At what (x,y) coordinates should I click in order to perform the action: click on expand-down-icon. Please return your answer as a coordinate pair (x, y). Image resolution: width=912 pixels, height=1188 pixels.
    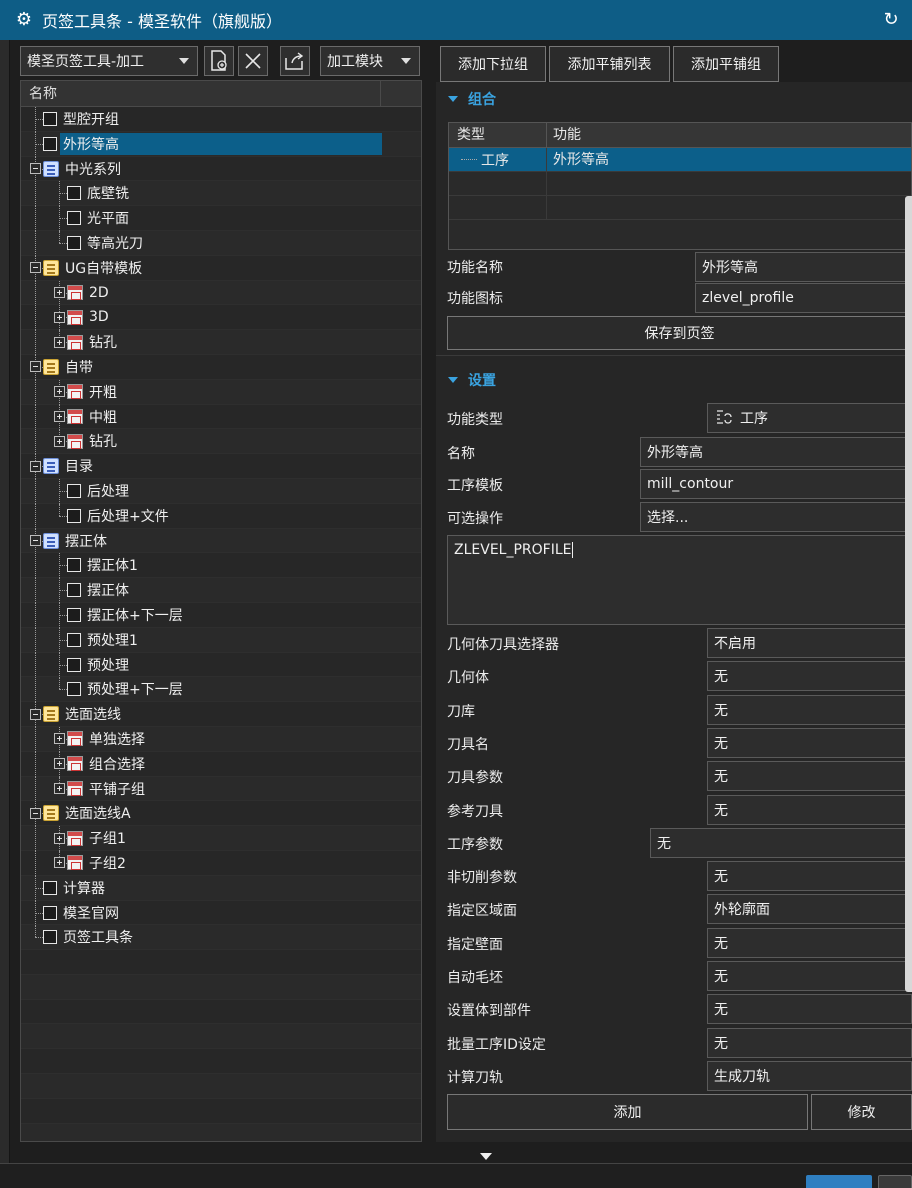
    Looking at the image, I should click on (486, 1156).